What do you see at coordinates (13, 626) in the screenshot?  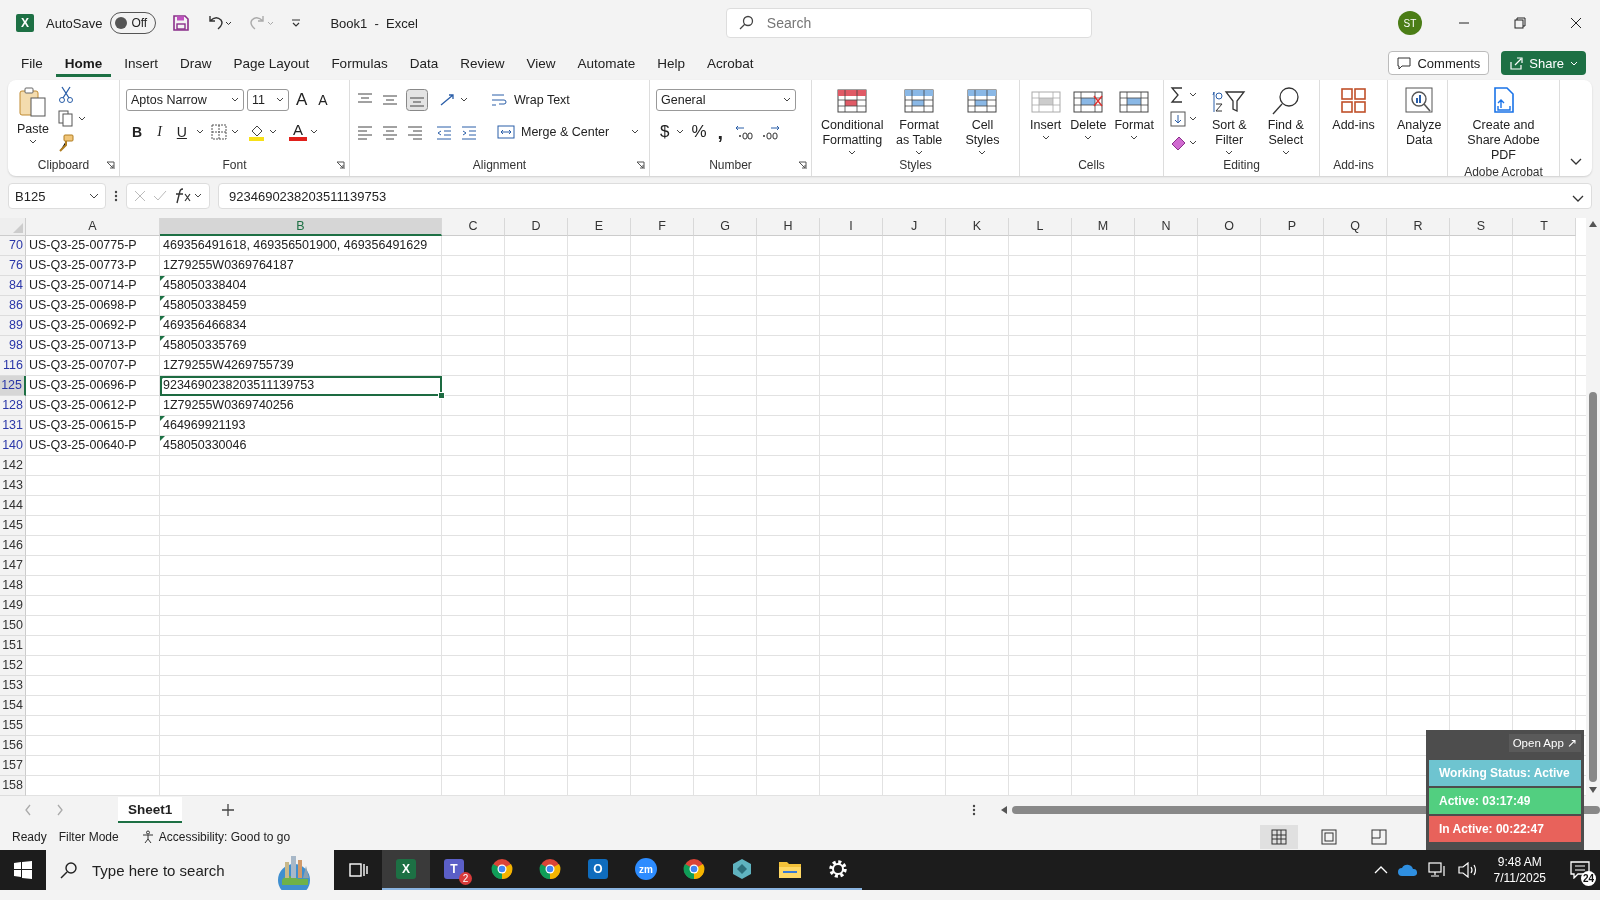 I see `row-header: 150` at bounding box center [13, 626].